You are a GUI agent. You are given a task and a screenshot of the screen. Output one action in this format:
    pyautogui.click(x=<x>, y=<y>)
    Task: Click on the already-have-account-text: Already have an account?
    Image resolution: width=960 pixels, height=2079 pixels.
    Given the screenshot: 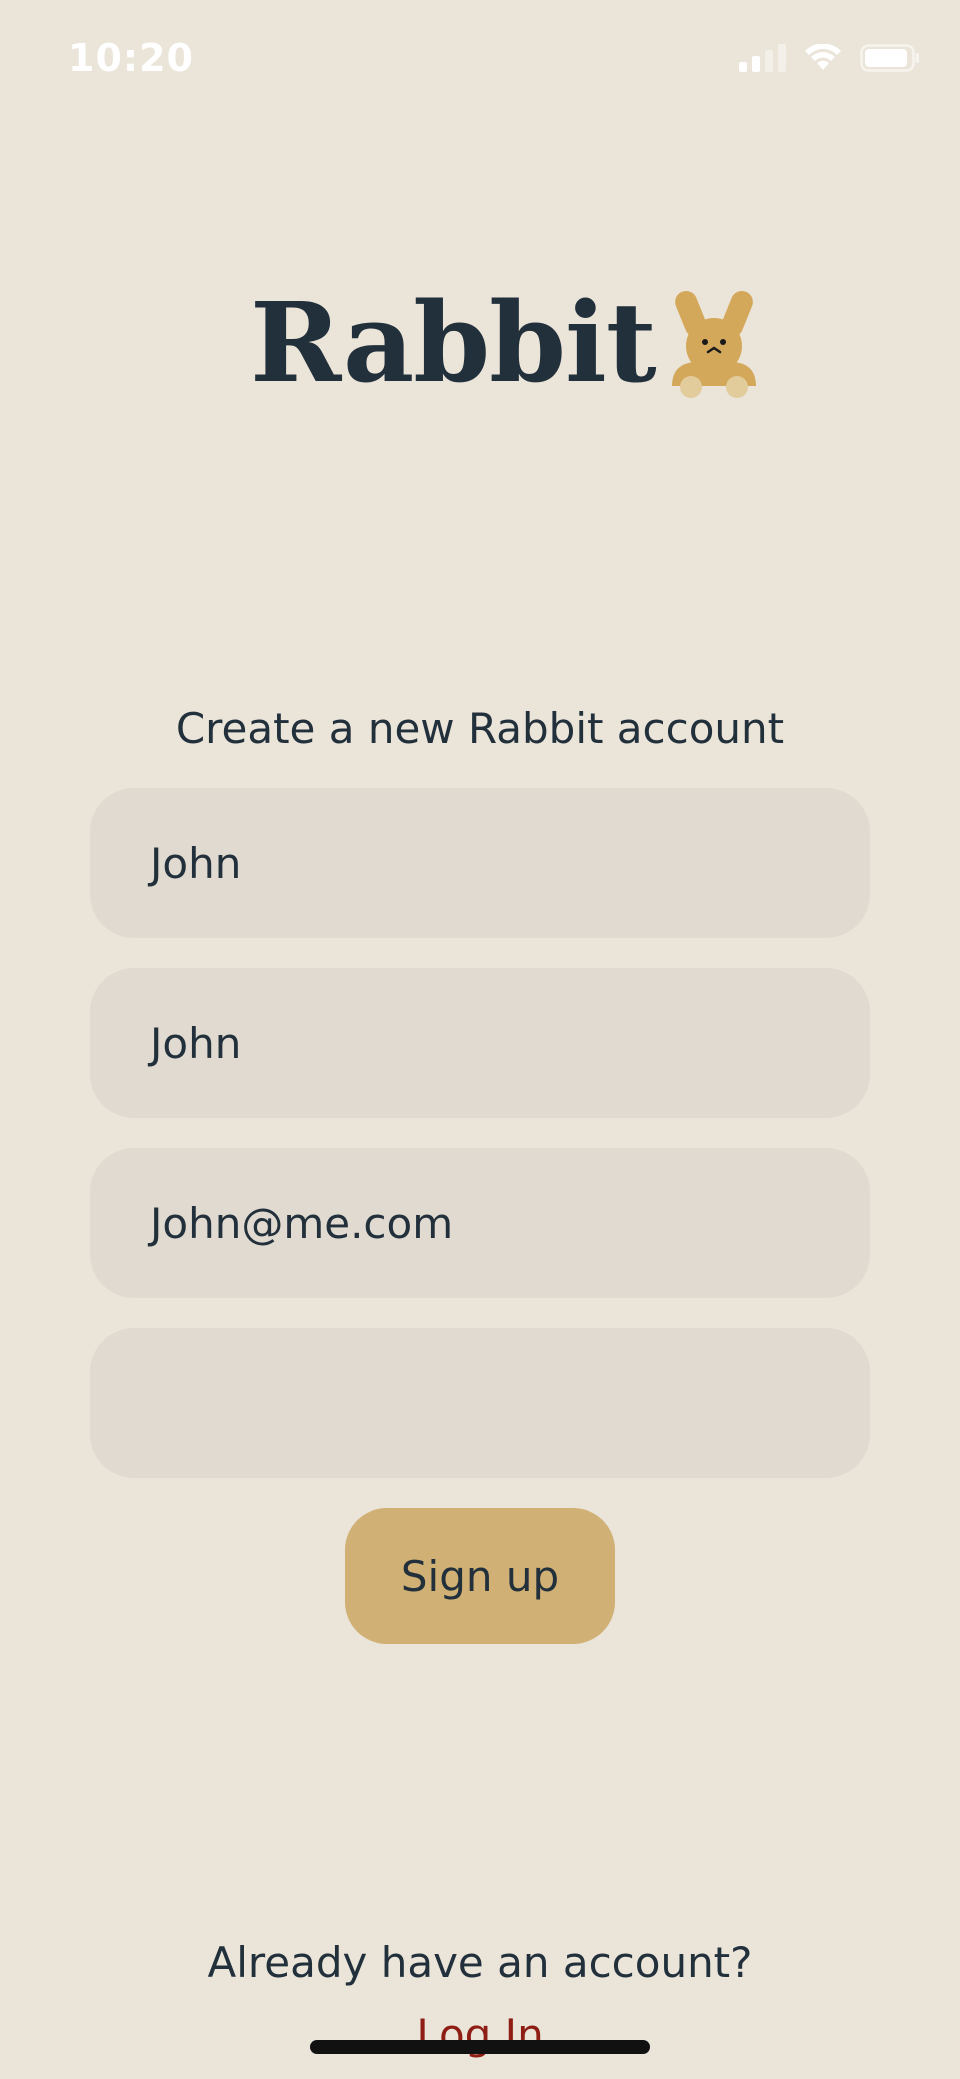 What is the action you would take?
    pyautogui.click(x=480, y=1962)
    